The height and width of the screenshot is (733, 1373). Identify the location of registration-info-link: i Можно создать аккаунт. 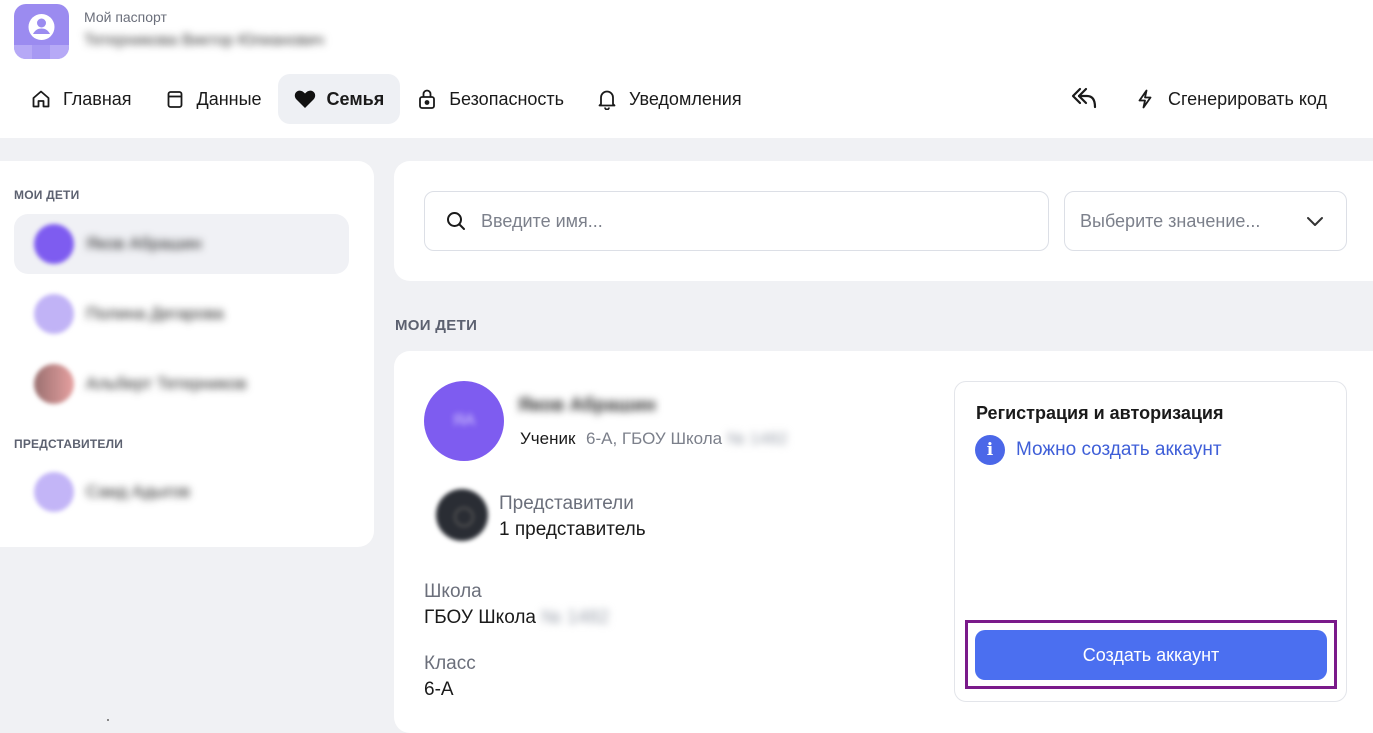
(1098, 450).